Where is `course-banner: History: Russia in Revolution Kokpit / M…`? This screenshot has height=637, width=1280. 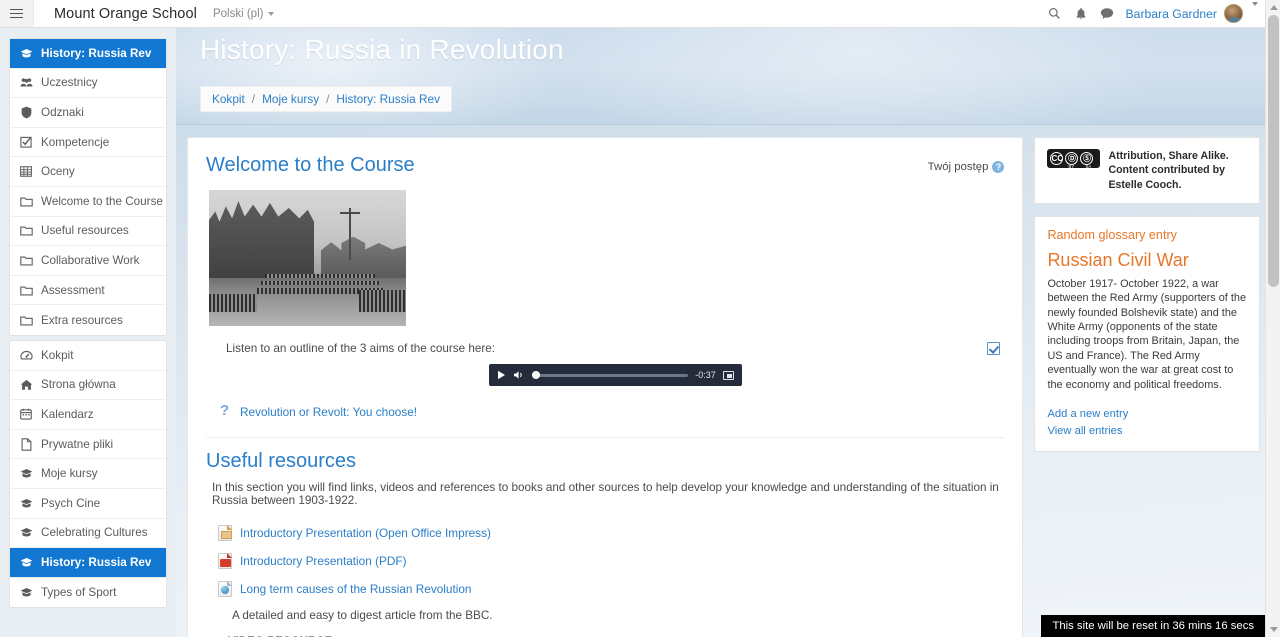
course-banner: History: Russia in Revolution Kokpit / M… is located at coordinates (728, 76).